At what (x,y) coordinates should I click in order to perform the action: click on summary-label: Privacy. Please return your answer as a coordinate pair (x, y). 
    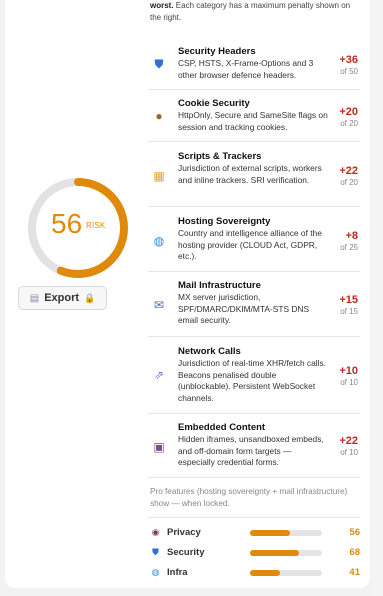
    Looking at the image, I should click on (184, 532).